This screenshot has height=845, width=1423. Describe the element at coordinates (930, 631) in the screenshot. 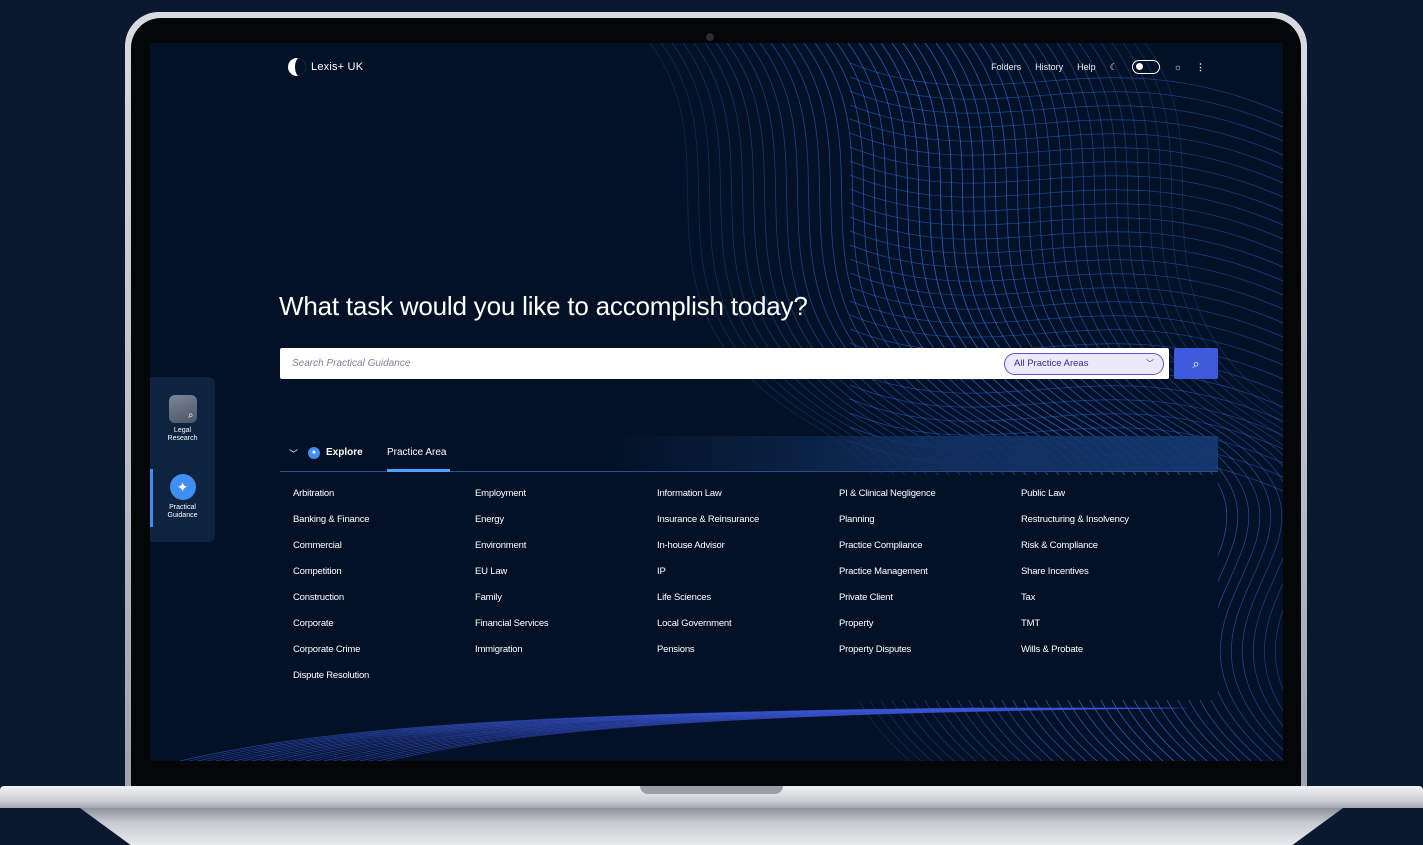

I see `practice-area-link: Property` at that location.